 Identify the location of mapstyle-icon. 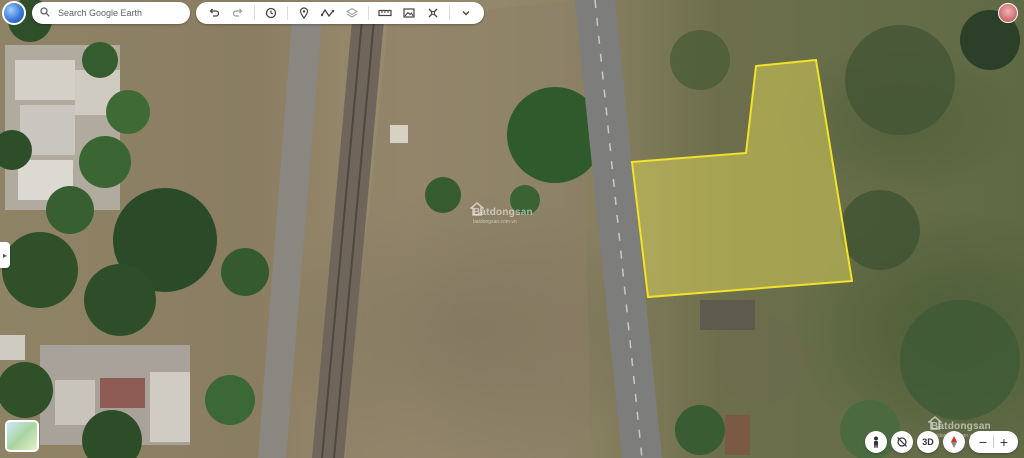
(433, 13).